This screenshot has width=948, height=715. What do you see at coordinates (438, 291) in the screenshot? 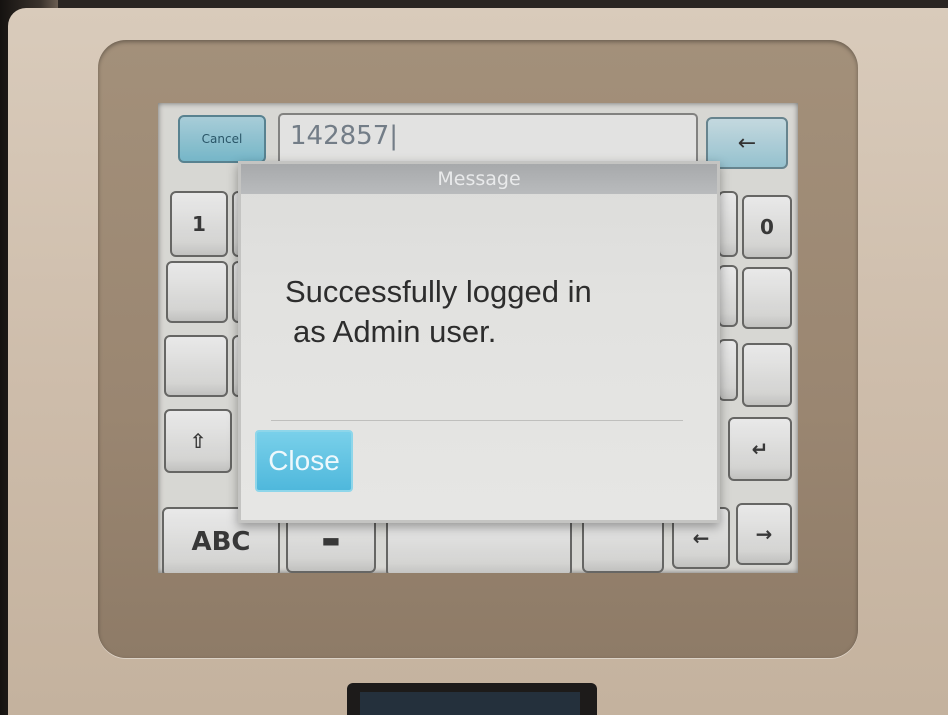
I see `dialog-message-line1: Successfully logged in` at bounding box center [438, 291].